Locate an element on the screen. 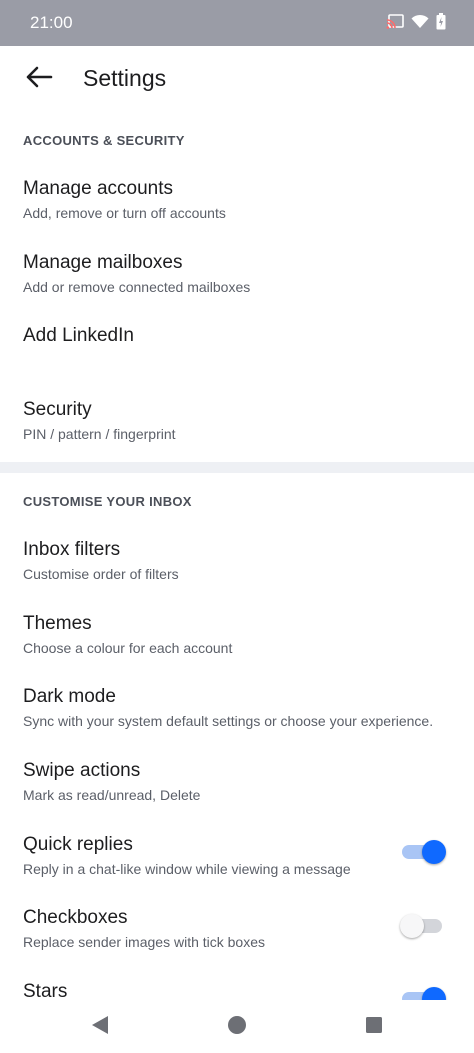  nav-home-button is located at coordinates (237, 1027).